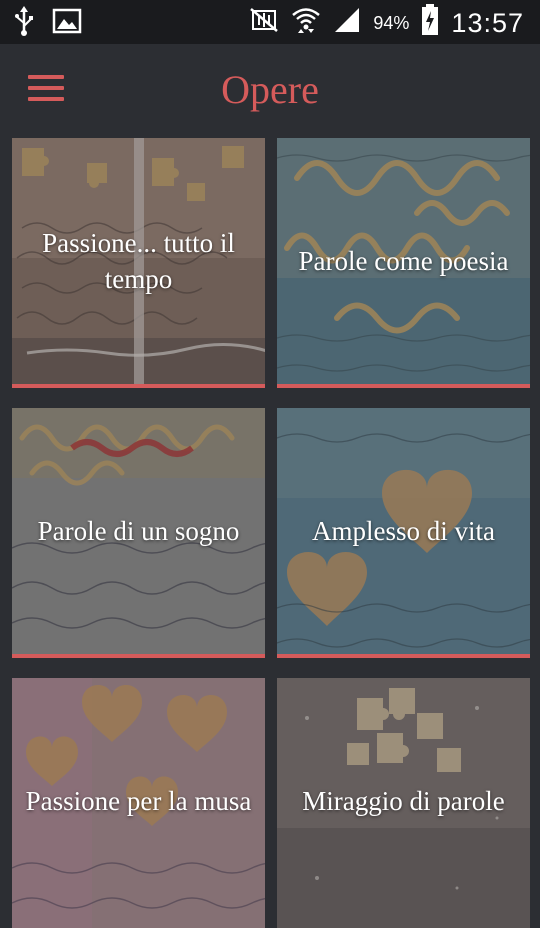 This screenshot has height=928, width=540. Describe the element at coordinates (487, 22) in the screenshot. I see `clock: 13:57` at that location.